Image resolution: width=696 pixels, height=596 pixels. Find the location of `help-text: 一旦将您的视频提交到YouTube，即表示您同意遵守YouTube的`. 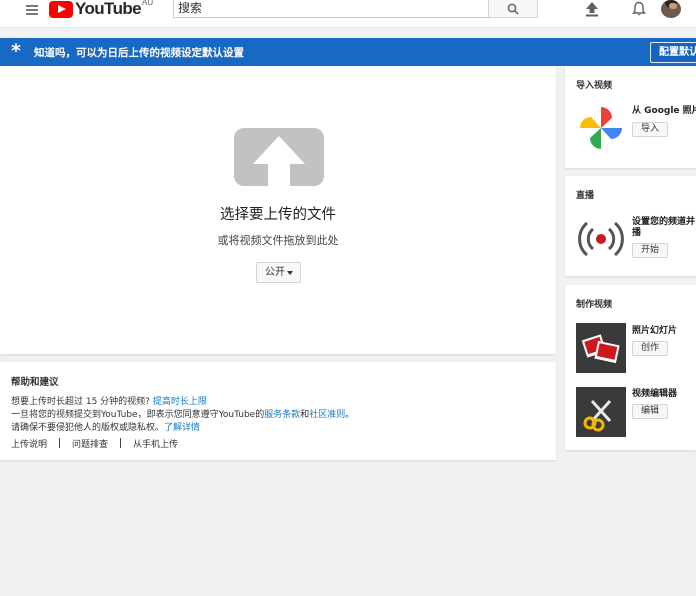

help-text: 一旦将您的视频提交到YouTube，即表示您同意遵守YouTube的 is located at coordinates (138, 415).